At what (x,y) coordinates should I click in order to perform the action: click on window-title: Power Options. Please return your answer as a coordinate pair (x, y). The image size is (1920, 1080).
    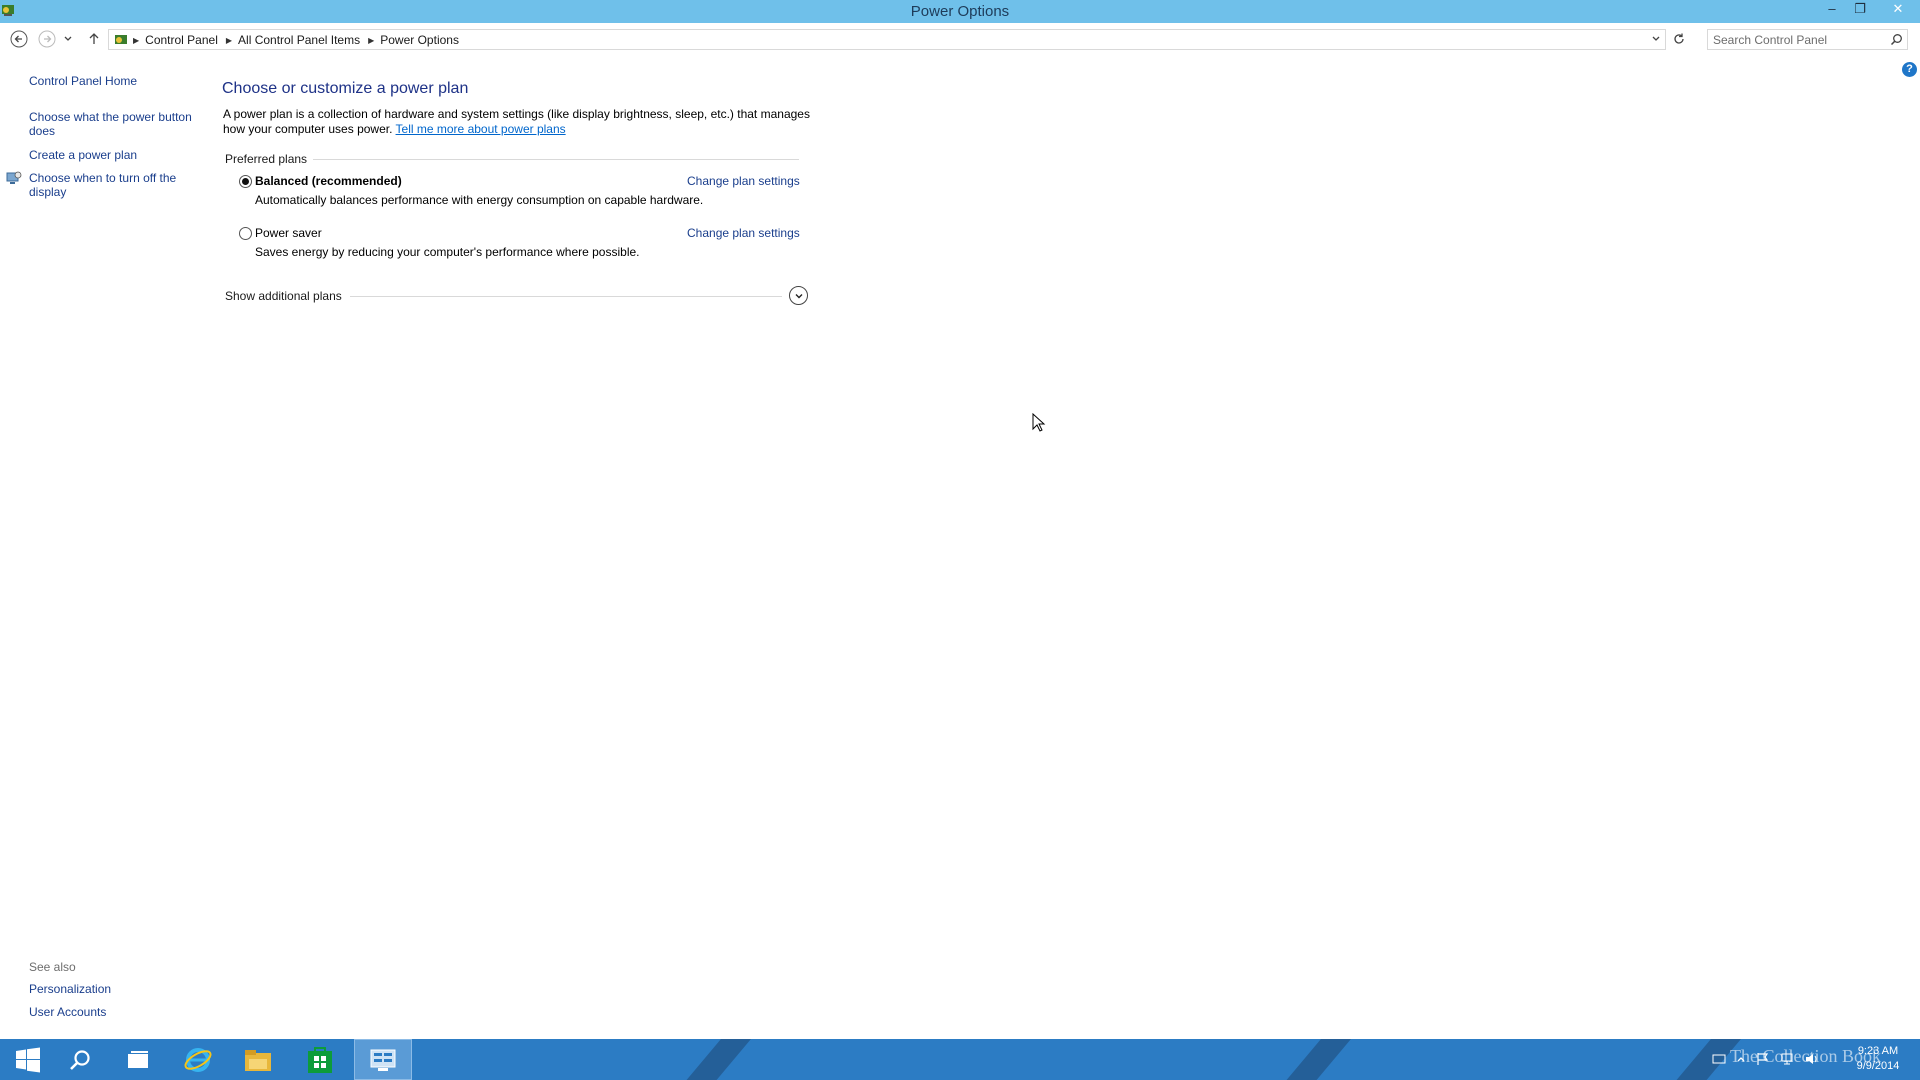
    Looking at the image, I should click on (960, 11).